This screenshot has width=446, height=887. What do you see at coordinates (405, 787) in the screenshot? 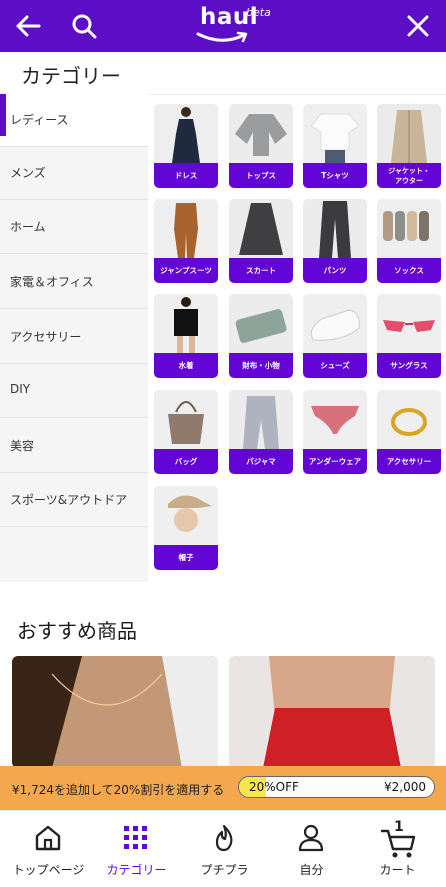
I see `discount-target-amount: ¥2,000` at bounding box center [405, 787].